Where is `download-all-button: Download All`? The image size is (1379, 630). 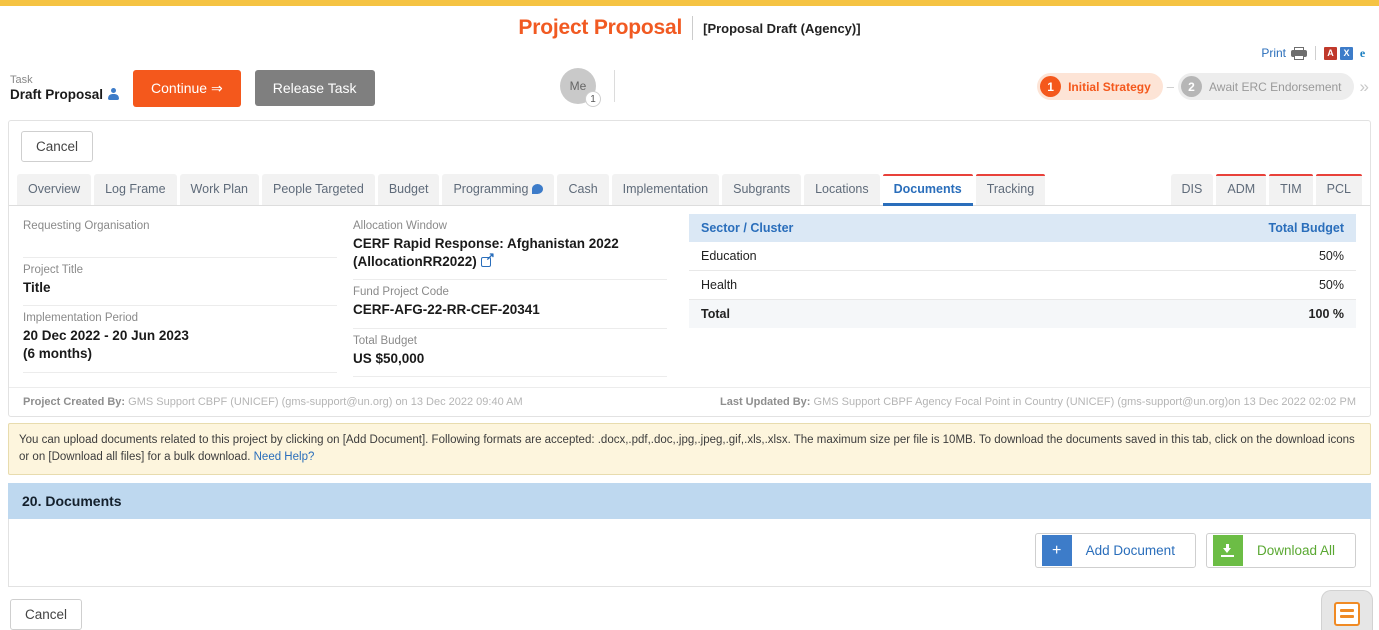 download-all-button: Download All is located at coordinates (1280, 551).